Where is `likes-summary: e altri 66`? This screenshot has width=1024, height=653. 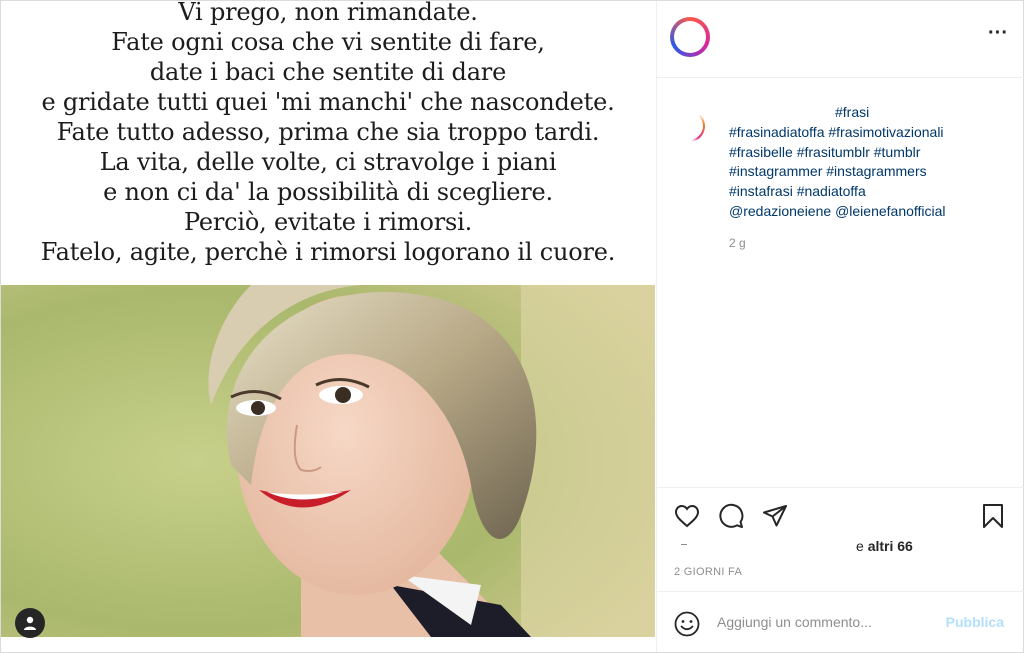
likes-summary: e altri 66 is located at coordinates (884, 546).